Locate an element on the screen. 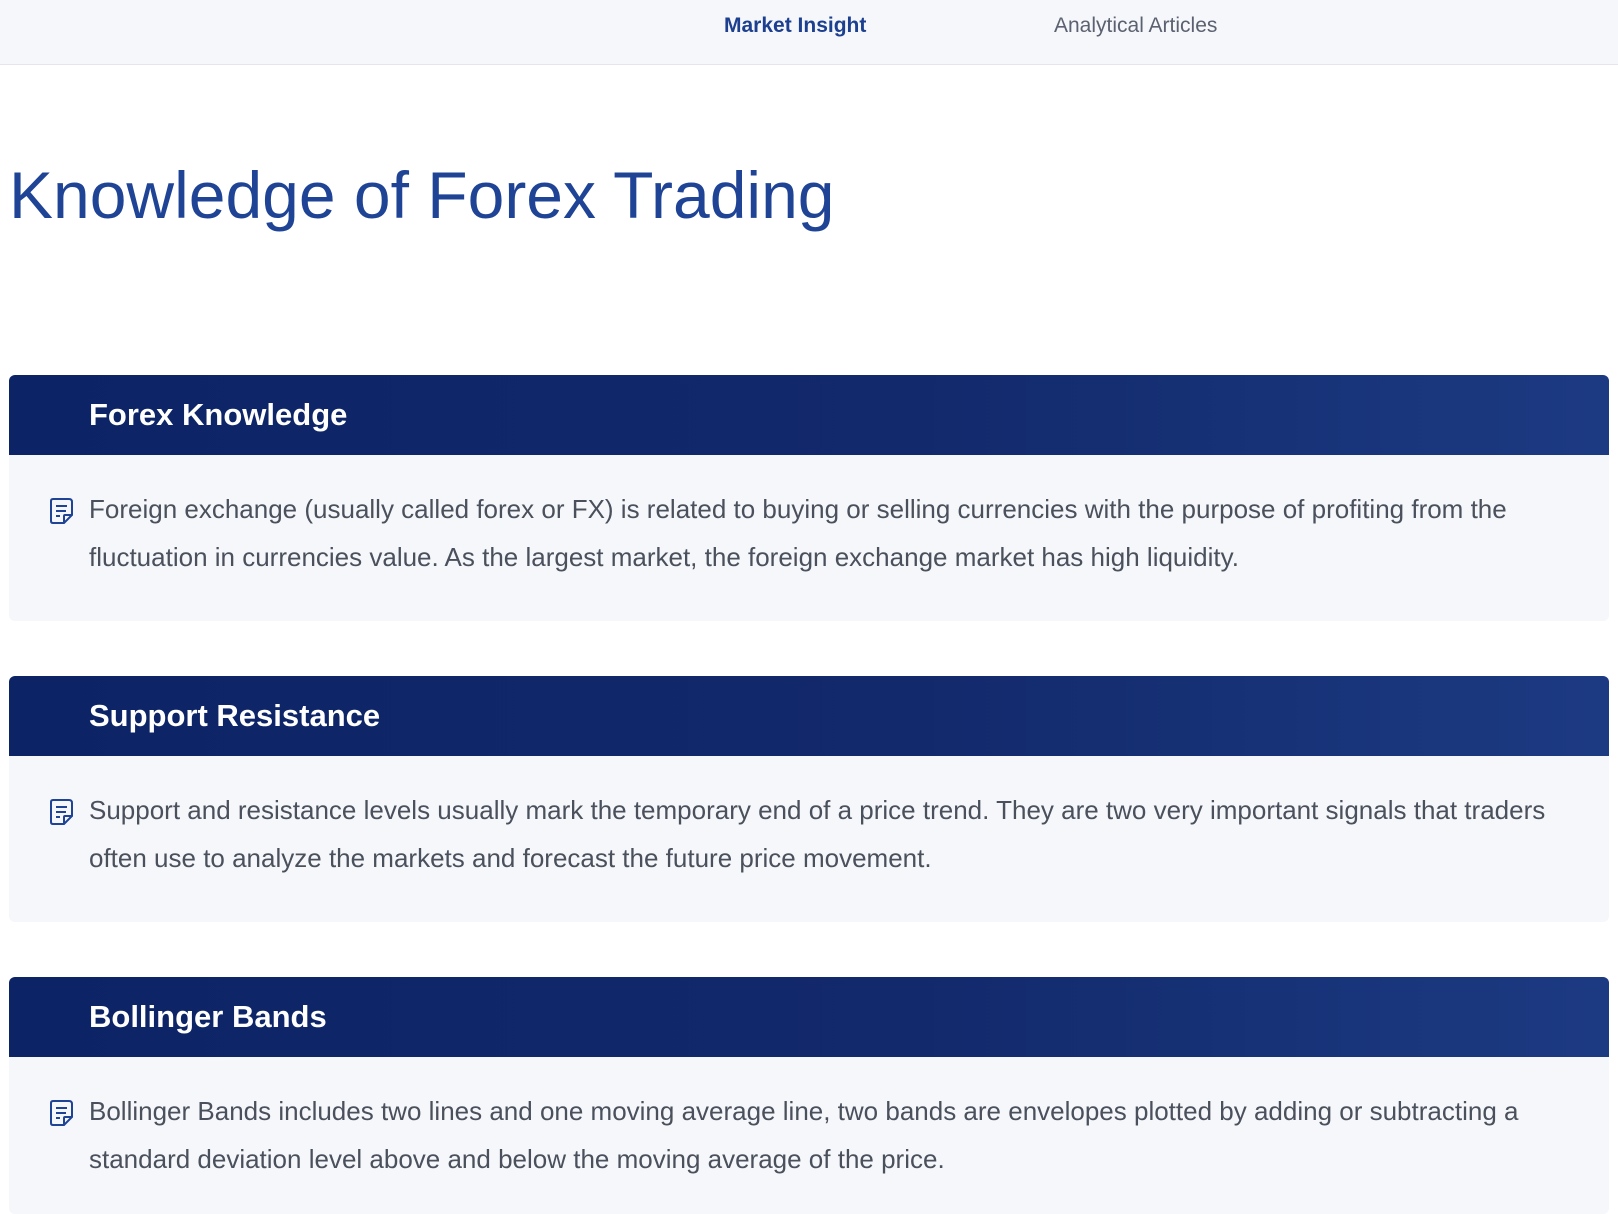 This screenshot has height=1214, width=1618. card-title: Forex Knowledge is located at coordinates (218, 415).